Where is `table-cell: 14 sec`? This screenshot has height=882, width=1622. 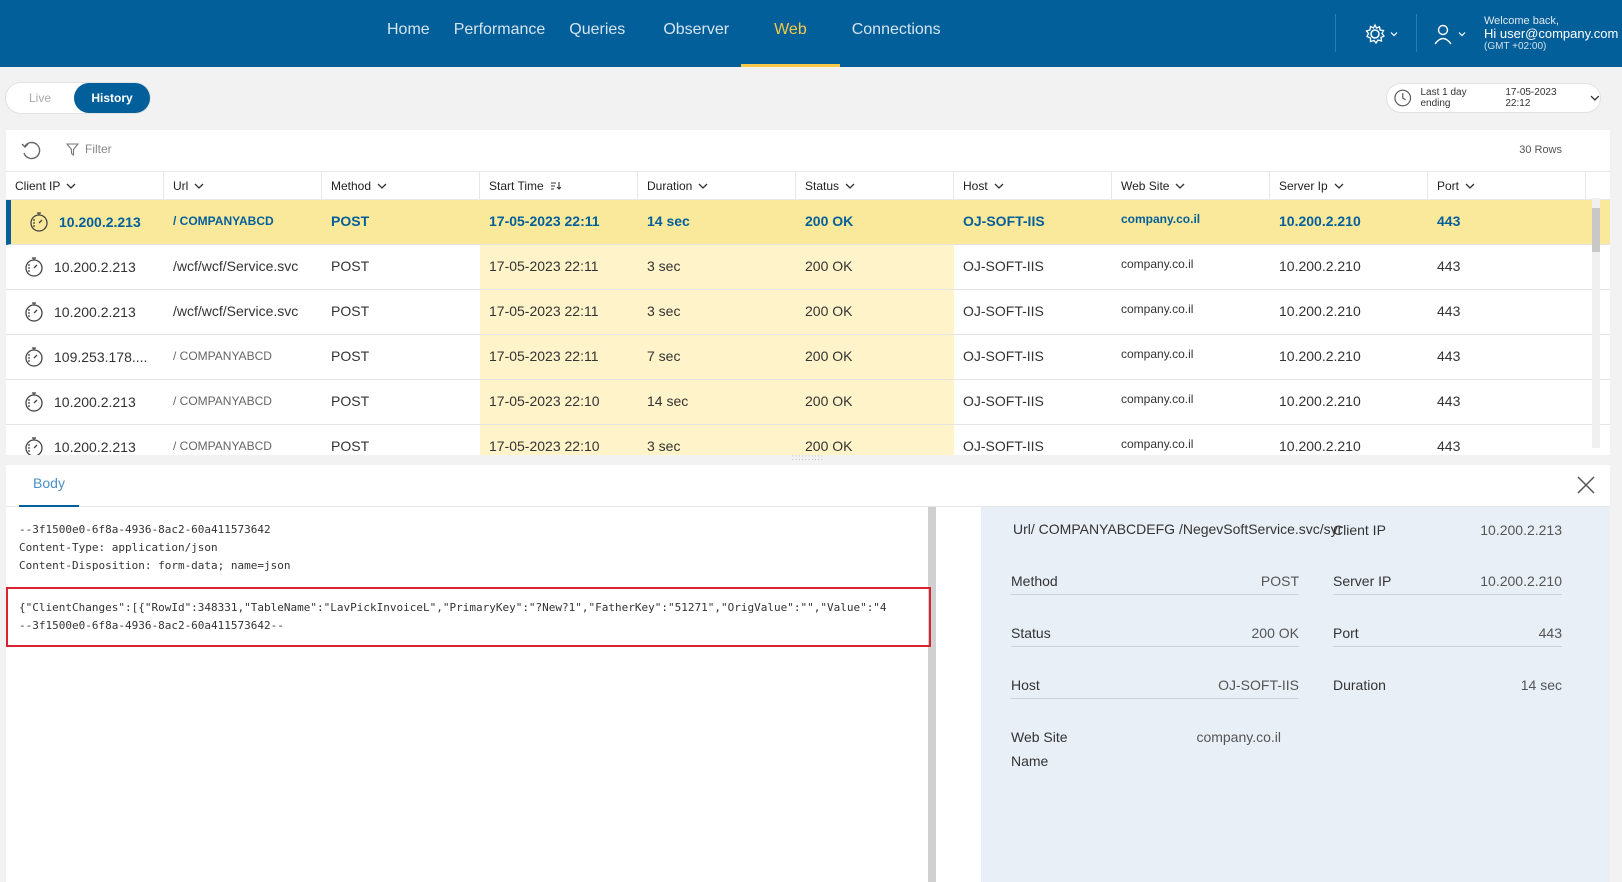 table-cell: 14 sec is located at coordinates (717, 222).